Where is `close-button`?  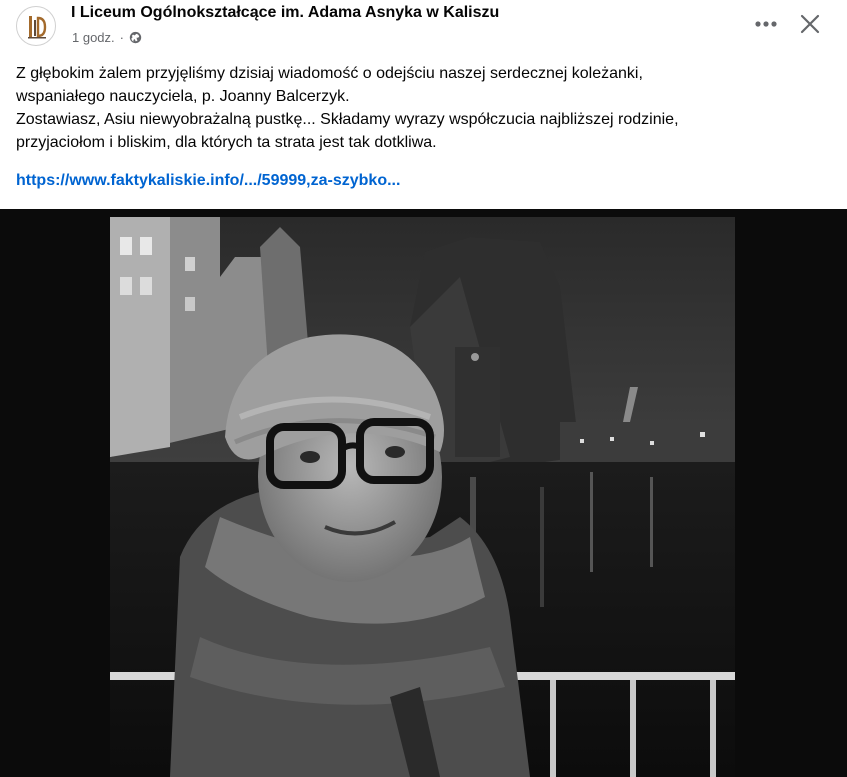
close-button is located at coordinates (810, 24).